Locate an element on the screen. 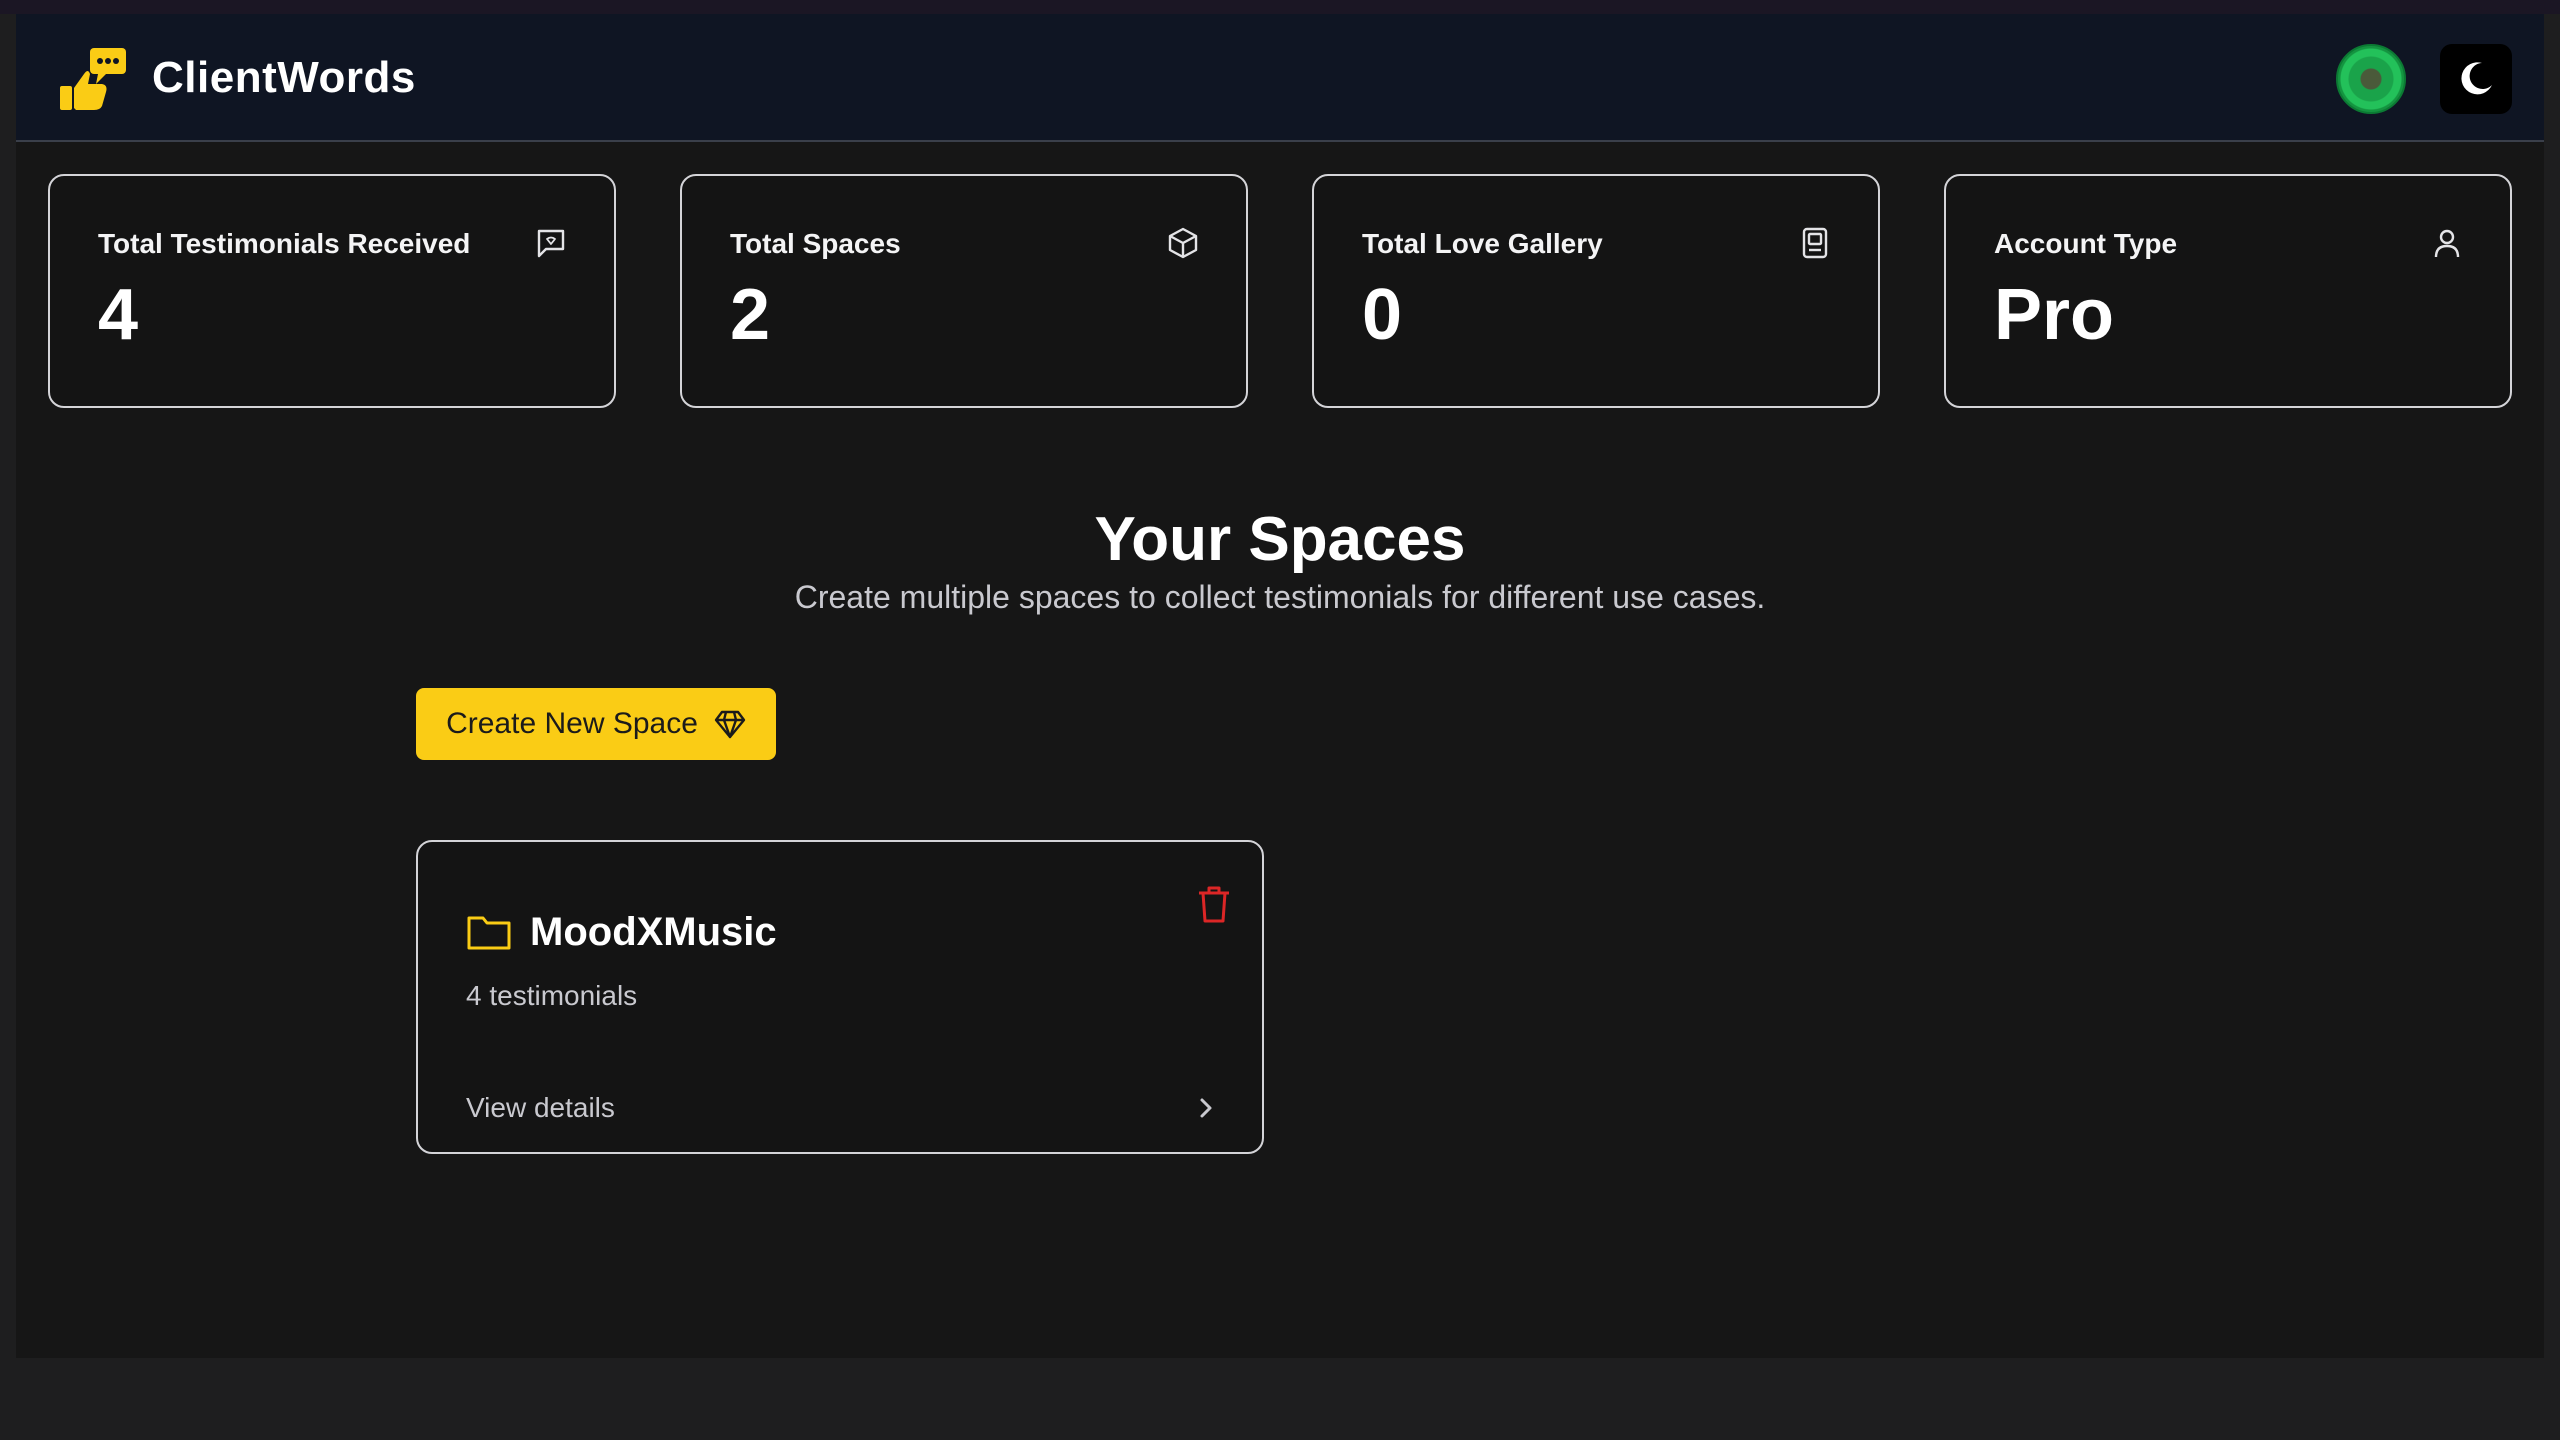  stat-value: 2 is located at coordinates (750, 315).